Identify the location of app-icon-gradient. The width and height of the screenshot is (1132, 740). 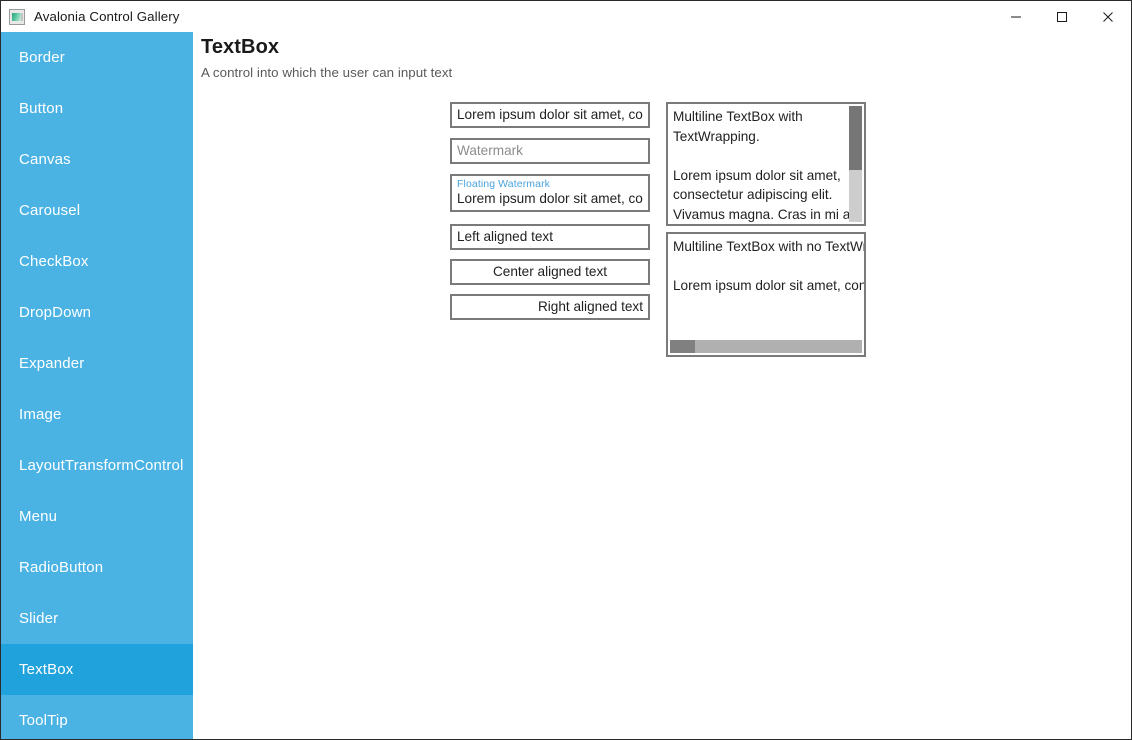
(16, 16).